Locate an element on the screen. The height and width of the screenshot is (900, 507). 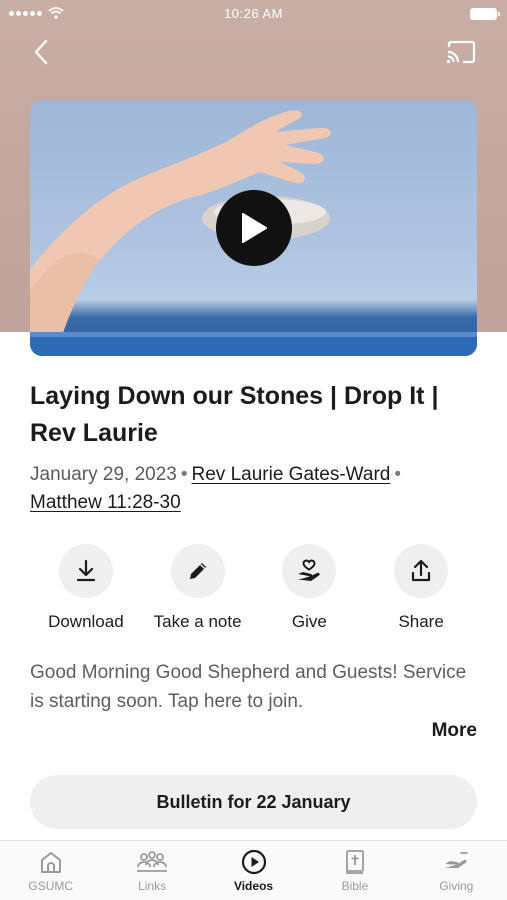
tab-bar: GSUMC Links Videos Bible Giving is located at coordinates (253, 870).